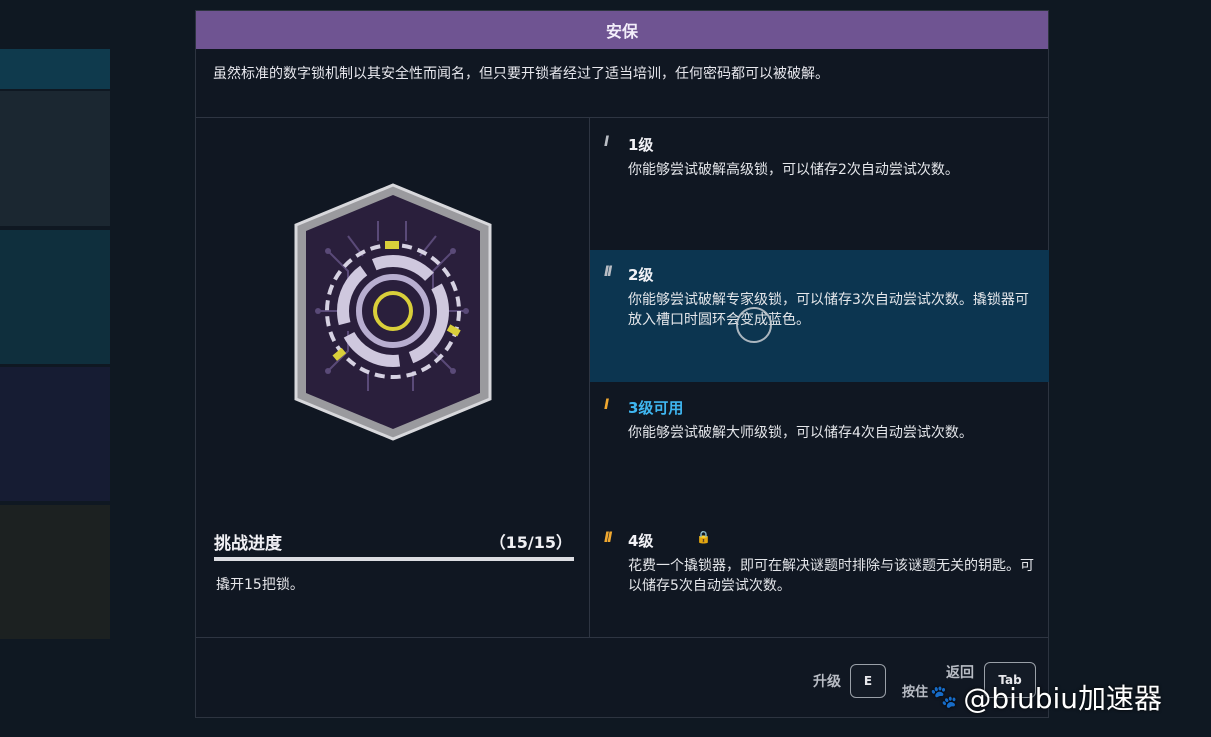 This screenshot has height=737, width=1211. What do you see at coordinates (793, 170) in the screenshot?
I see `tier-description: 你能够尝试破解高级锁，可以储存2次自动尝试次数。` at bounding box center [793, 170].